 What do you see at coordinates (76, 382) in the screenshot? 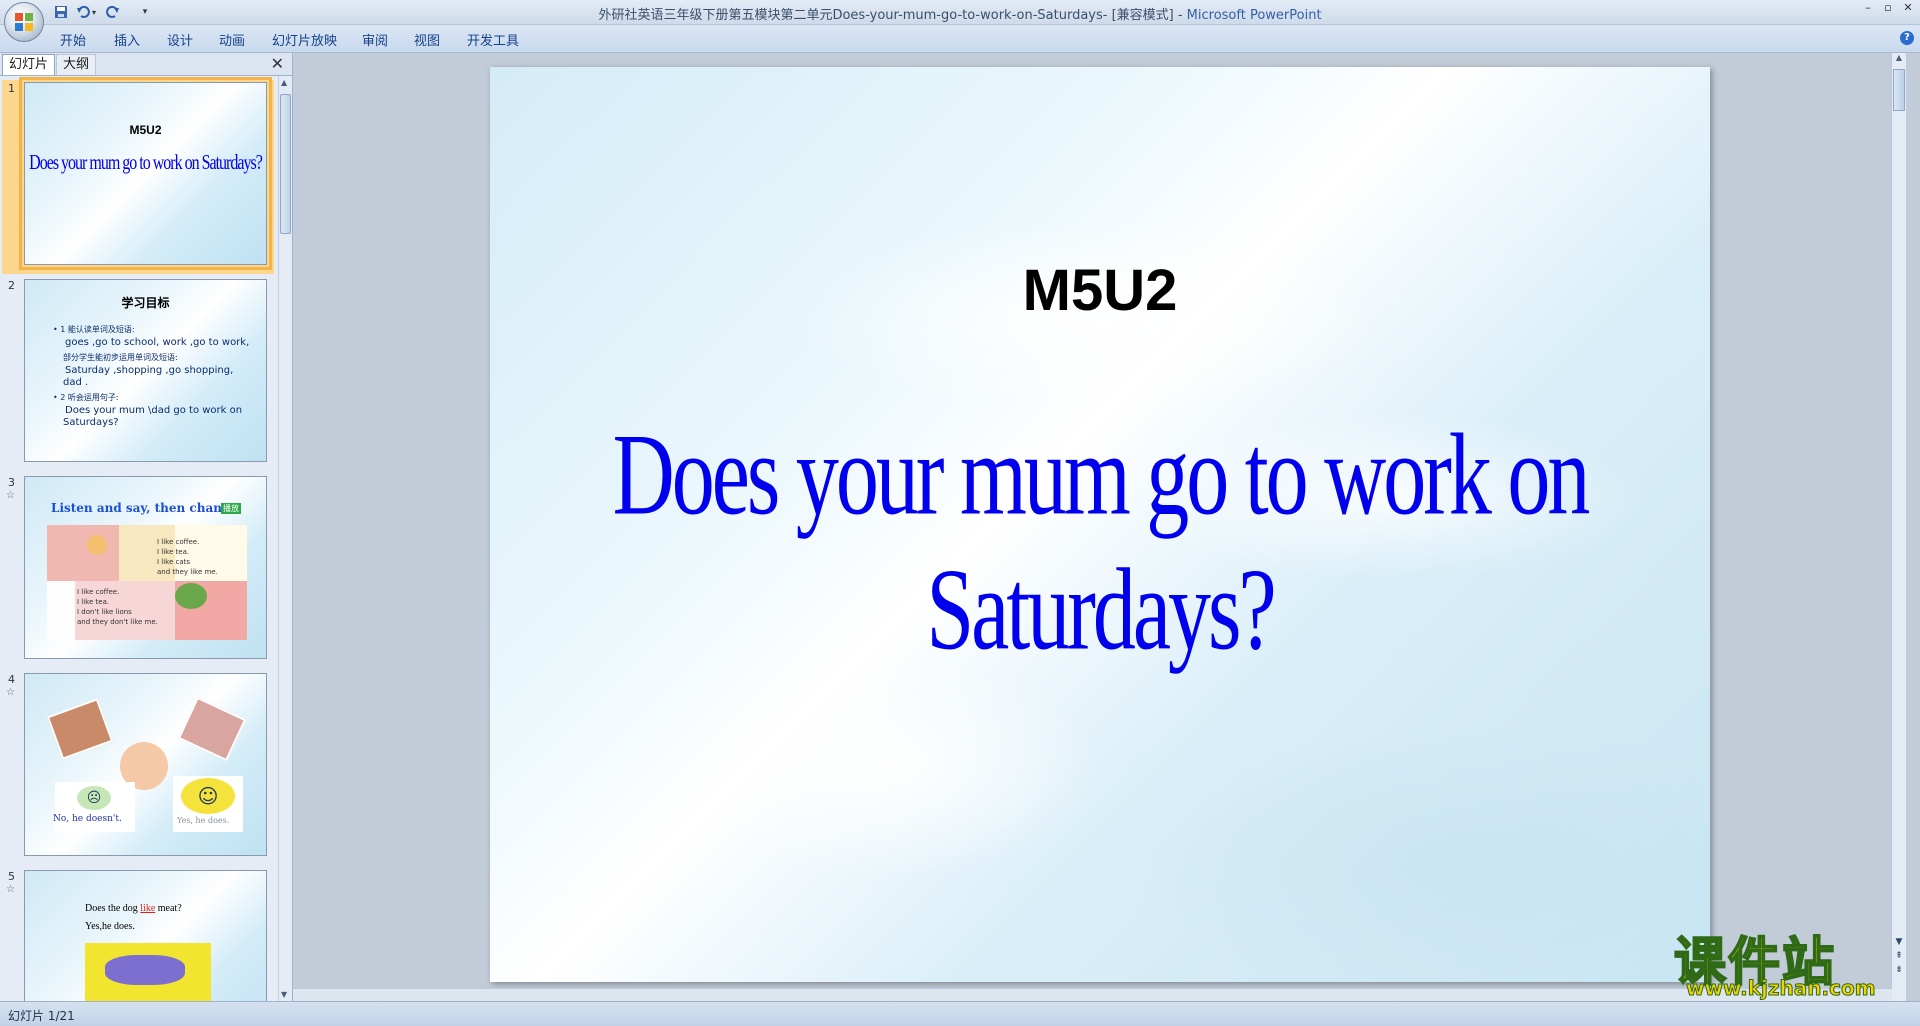
I see `thumbnail-line: dad .` at bounding box center [76, 382].